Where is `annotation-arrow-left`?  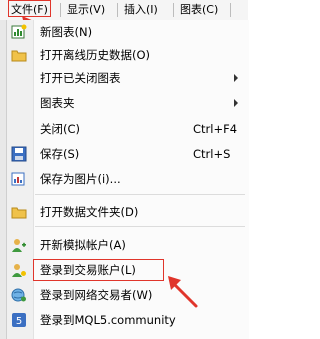 annotation-arrow-left is located at coordinates (183, 292).